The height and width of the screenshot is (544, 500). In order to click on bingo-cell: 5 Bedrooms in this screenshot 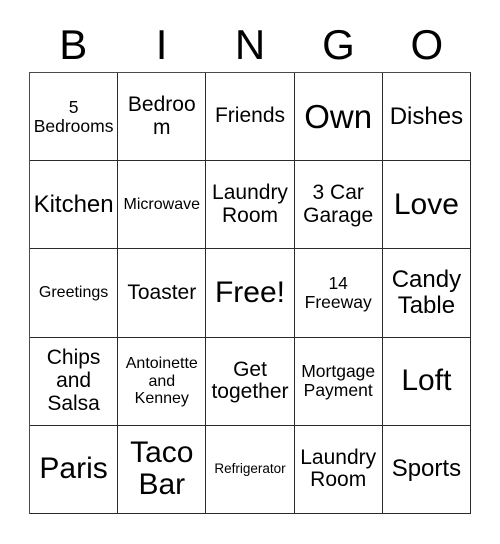, I will do `click(74, 117)`.